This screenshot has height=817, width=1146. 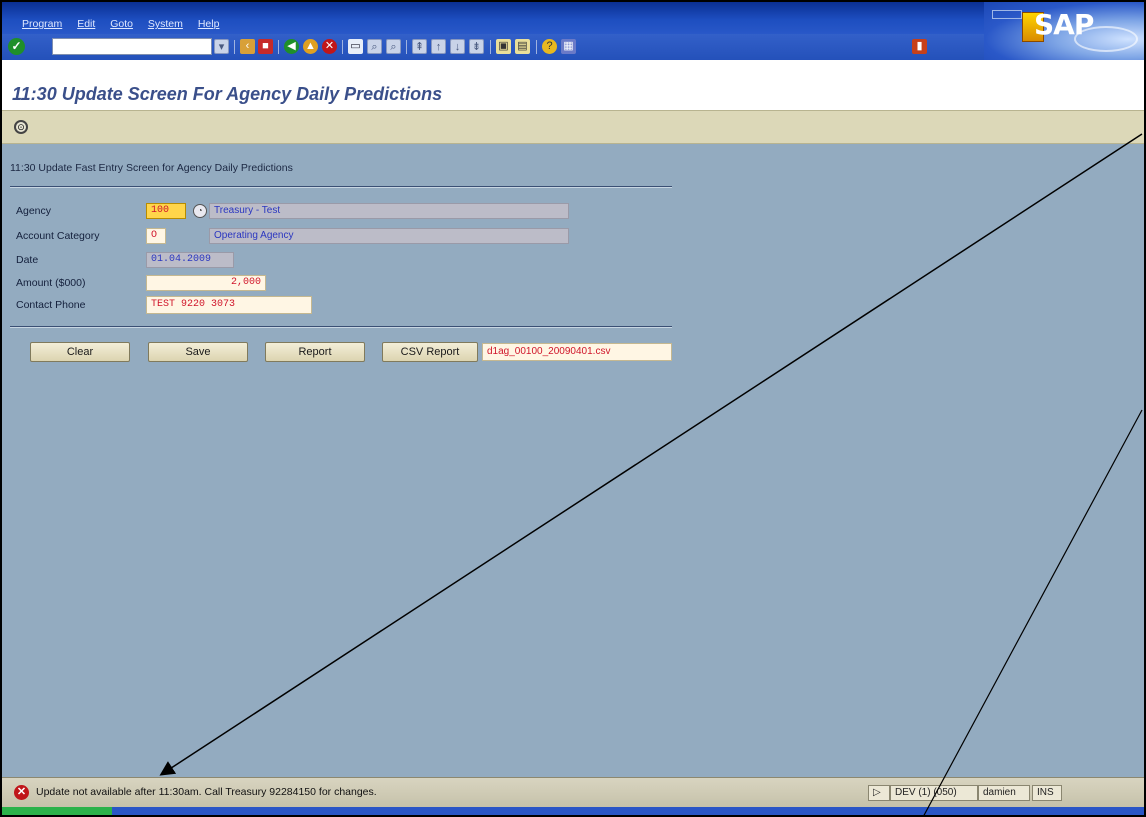 I want to click on window-controls-icon, so click(x=1007, y=14).